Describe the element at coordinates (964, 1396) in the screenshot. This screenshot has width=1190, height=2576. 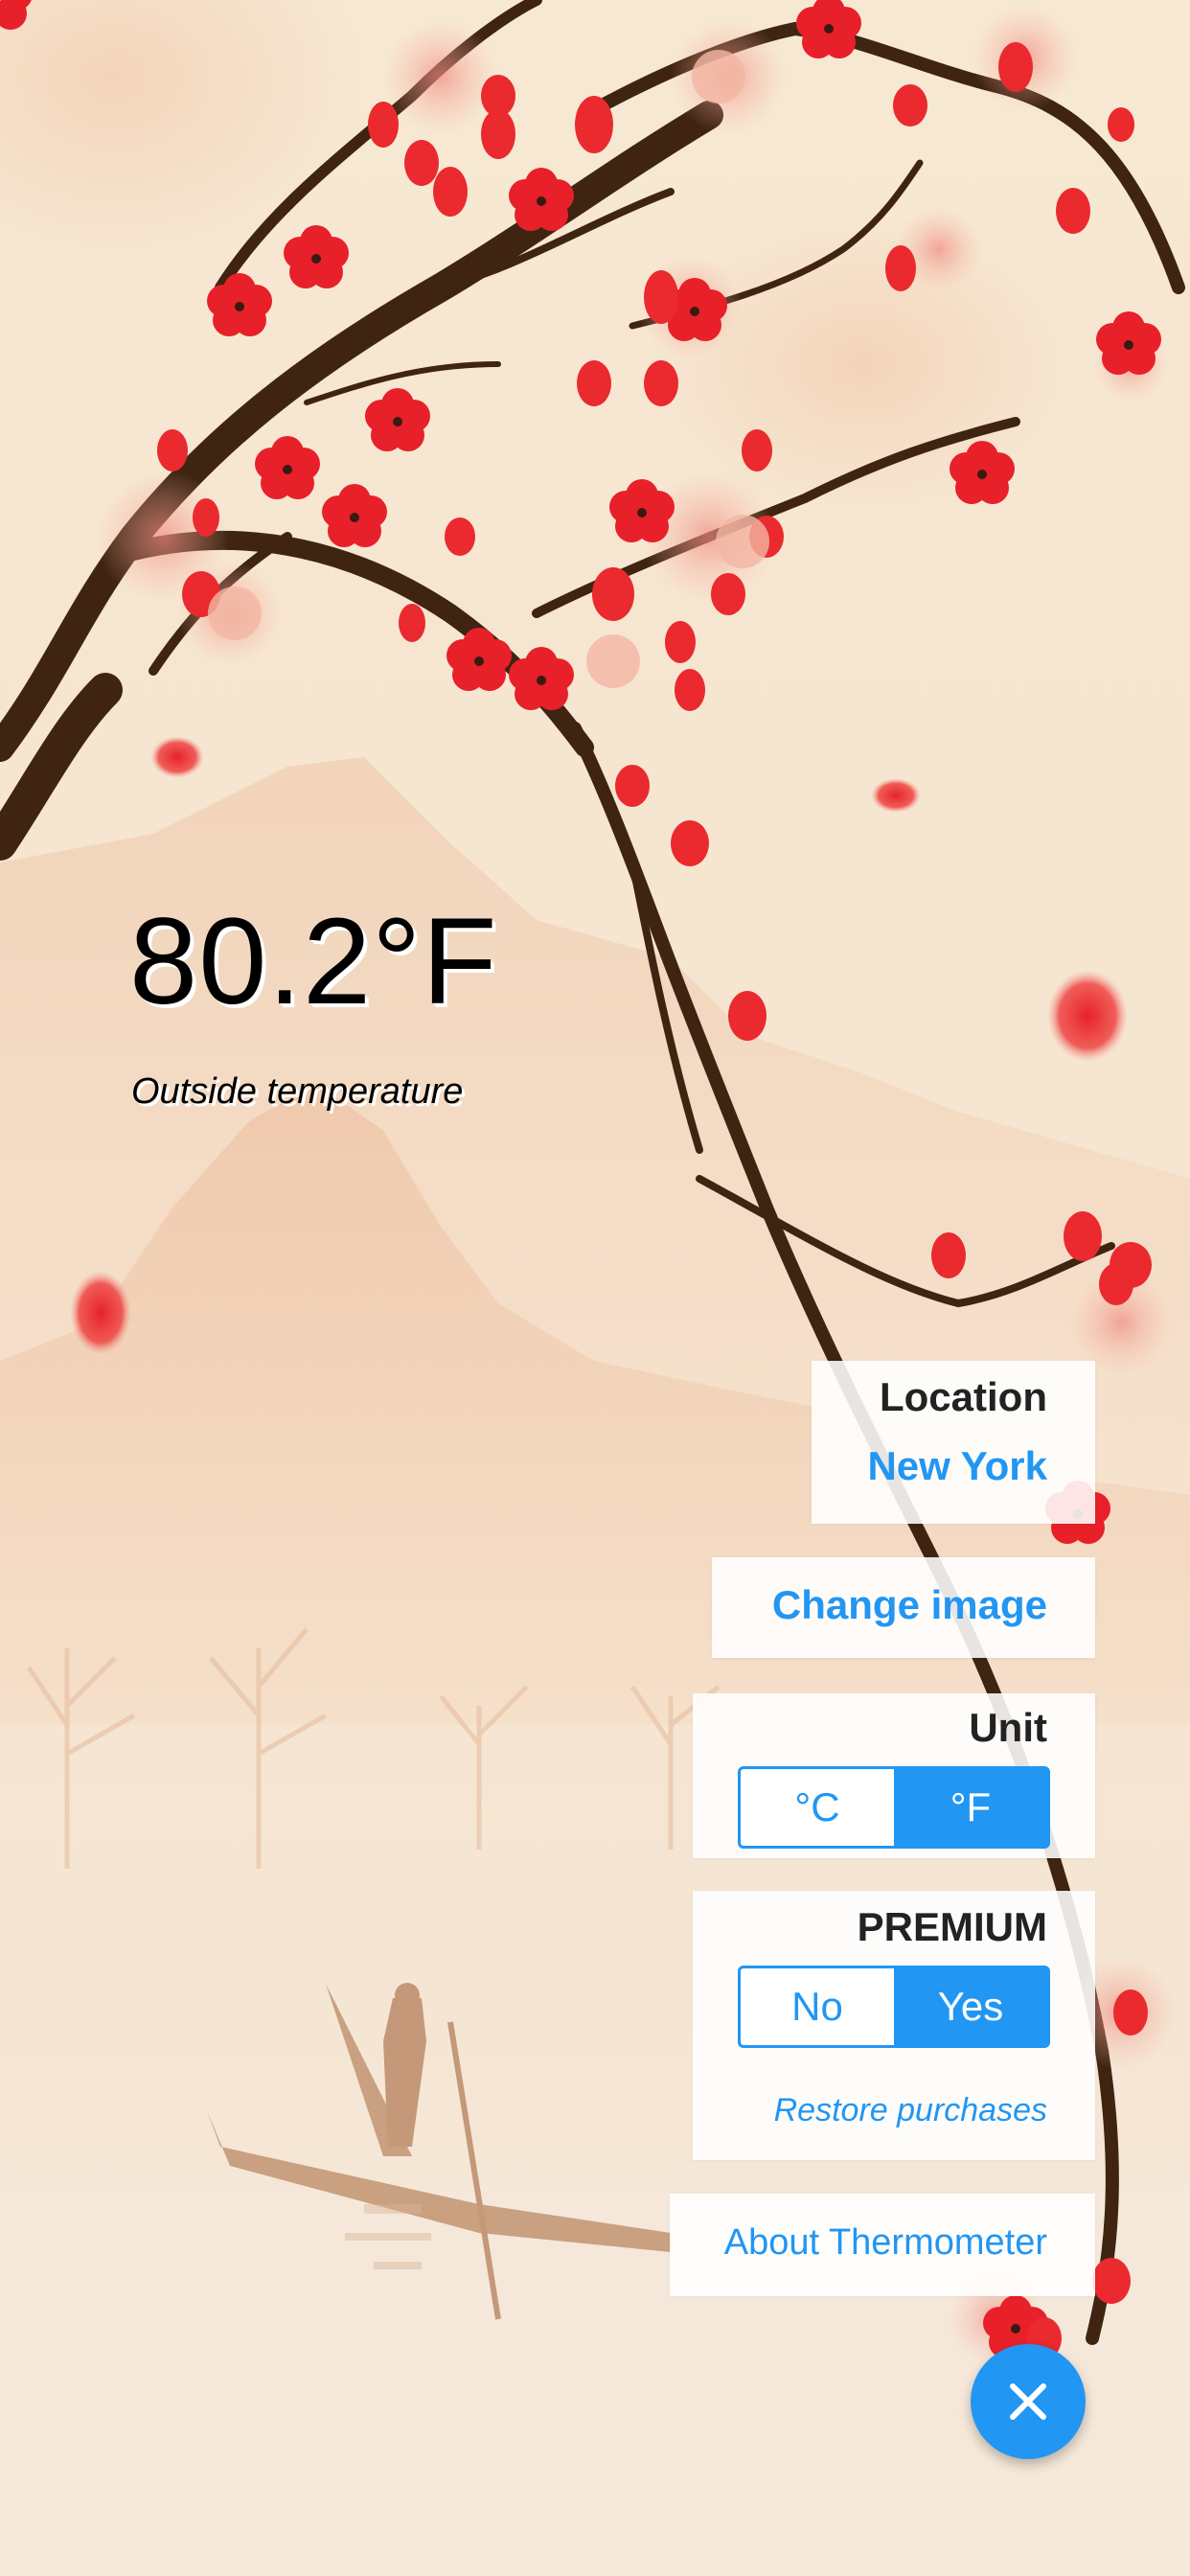
I see `location-title: Location` at that location.